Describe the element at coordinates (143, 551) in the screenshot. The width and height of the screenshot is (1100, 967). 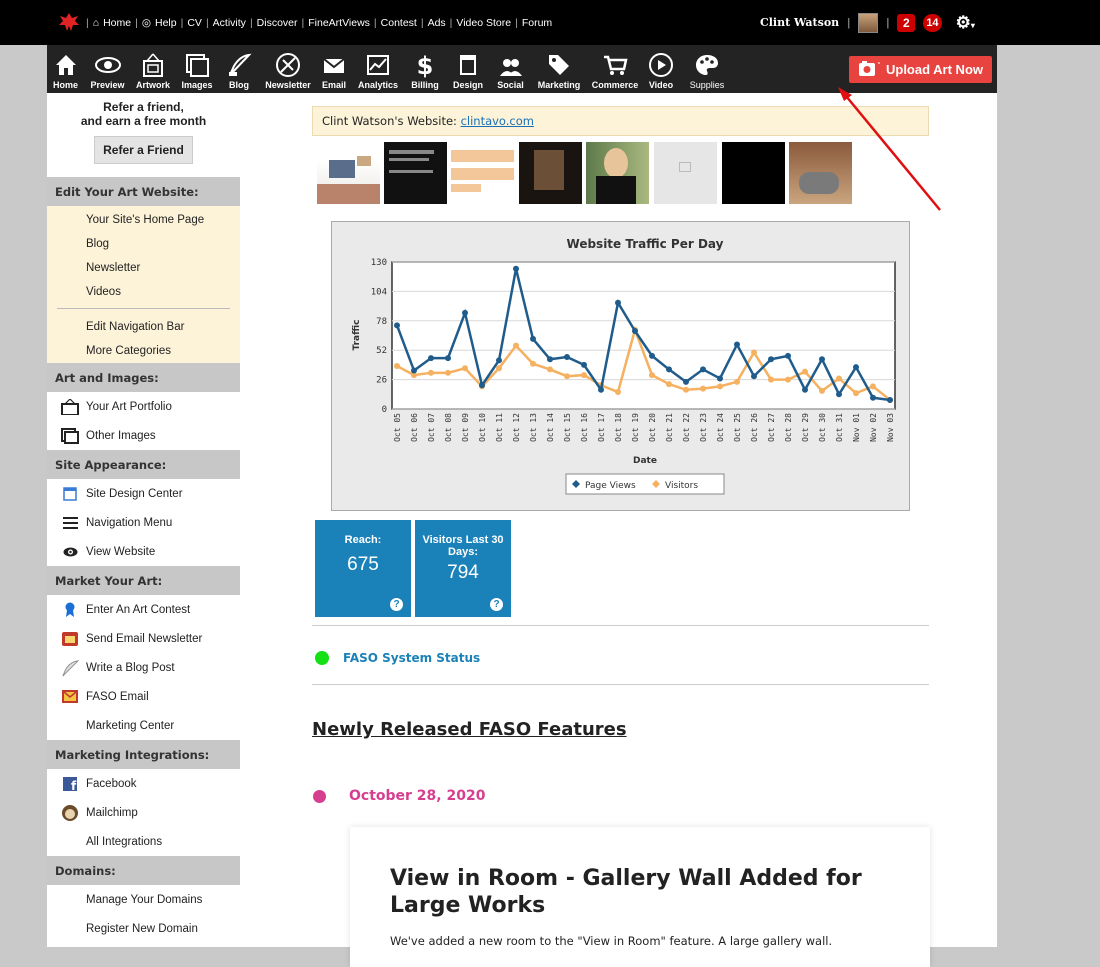
I see `sidebar-item-view-website: View Website` at that location.